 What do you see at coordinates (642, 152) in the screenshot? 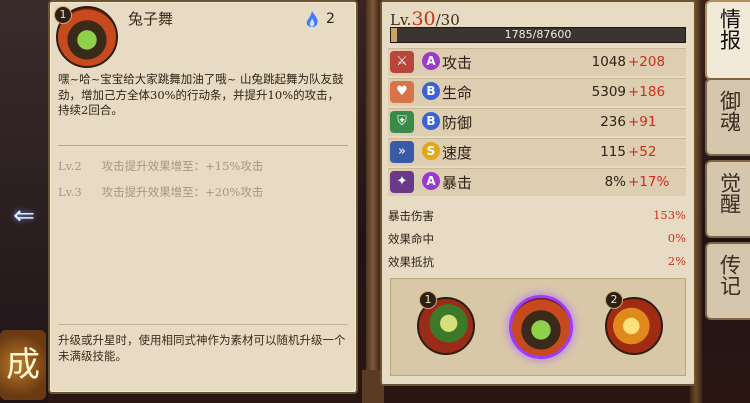
I see `stat-bonus-value: +52` at bounding box center [642, 152].